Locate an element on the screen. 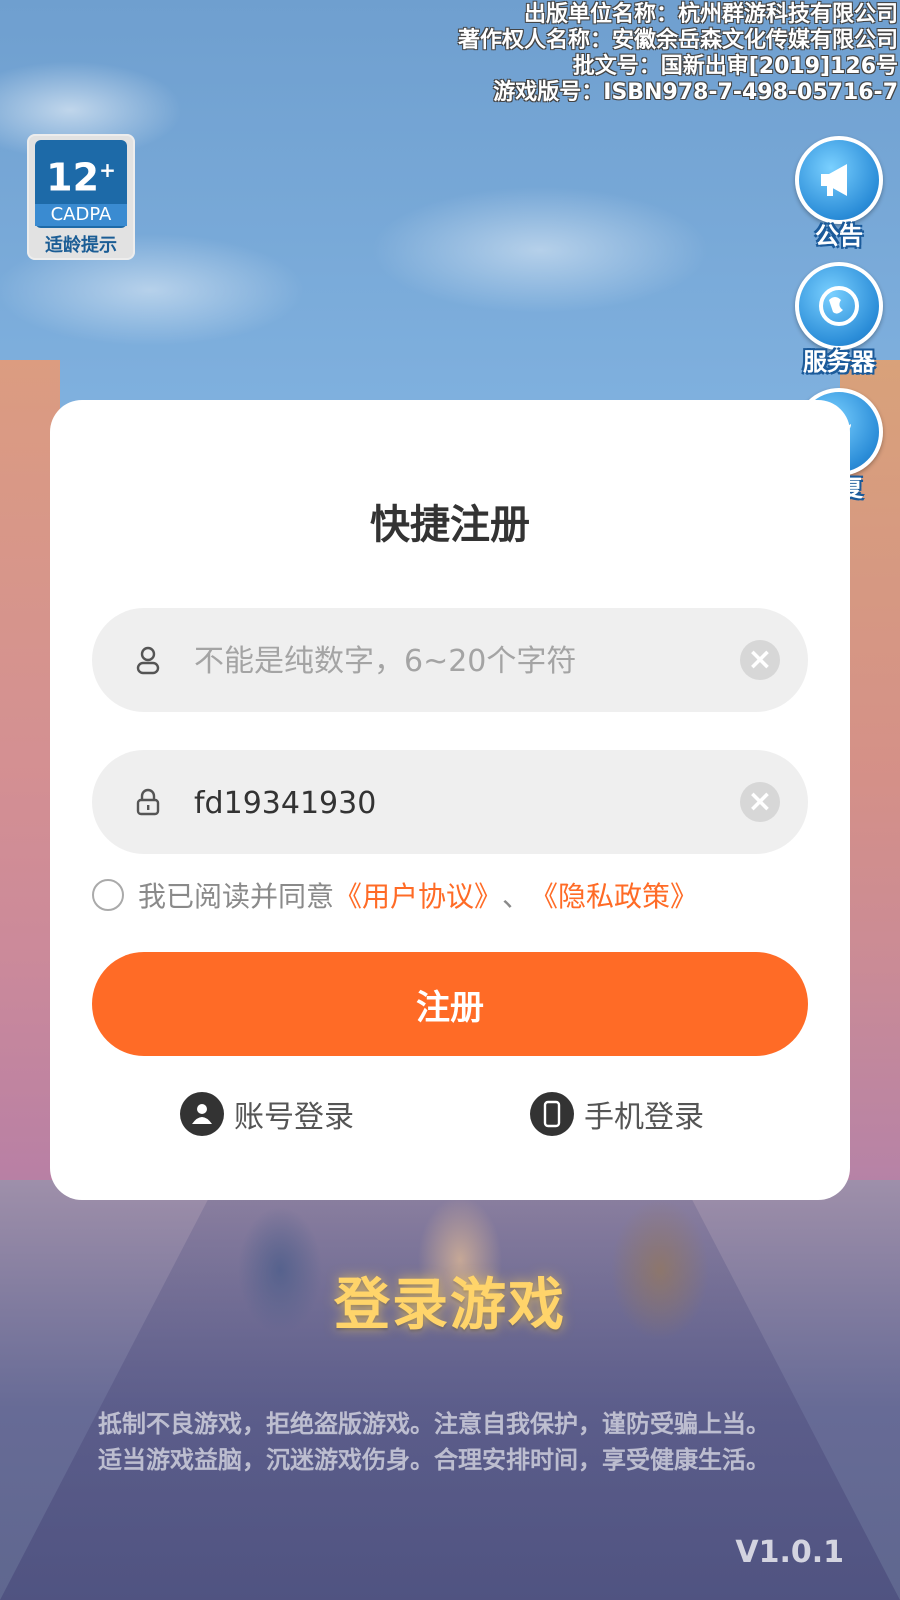 The height and width of the screenshot is (1600, 900). user-agreement-link: 《用户协议》 is located at coordinates (418, 895).